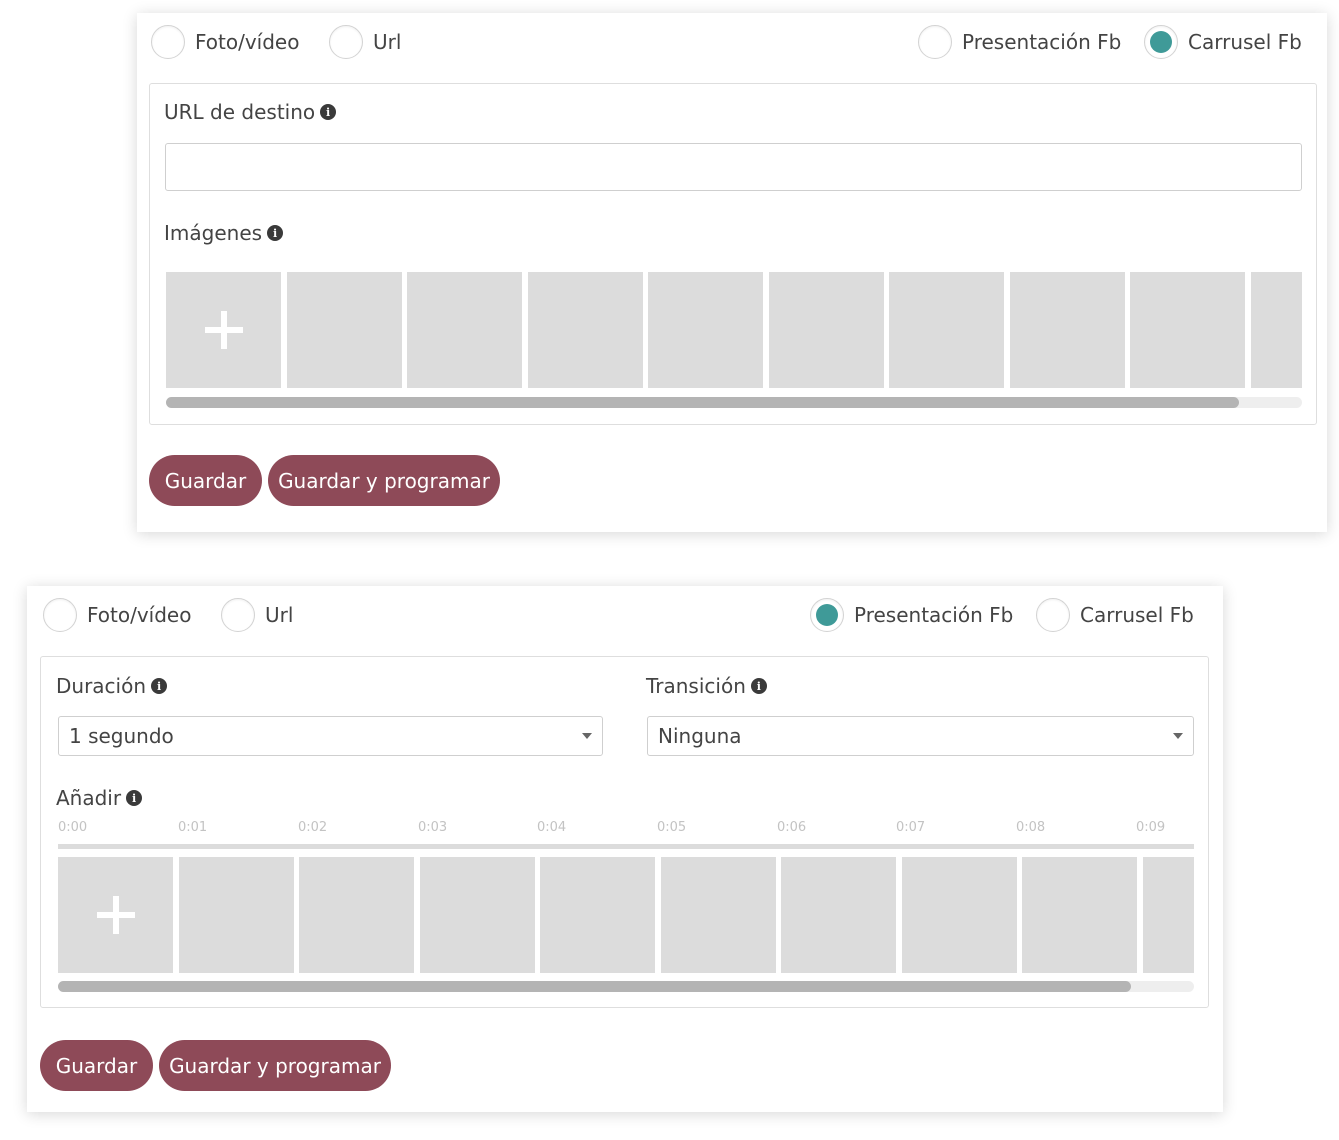 The height and width of the screenshot is (1140, 1339). Describe the element at coordinates (330, 736) in the screenshot. I see `duration-select: 1 segundo` at that location.